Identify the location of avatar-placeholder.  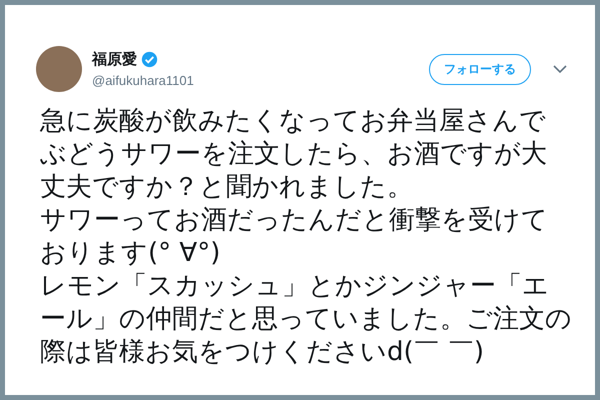
(59, 69).